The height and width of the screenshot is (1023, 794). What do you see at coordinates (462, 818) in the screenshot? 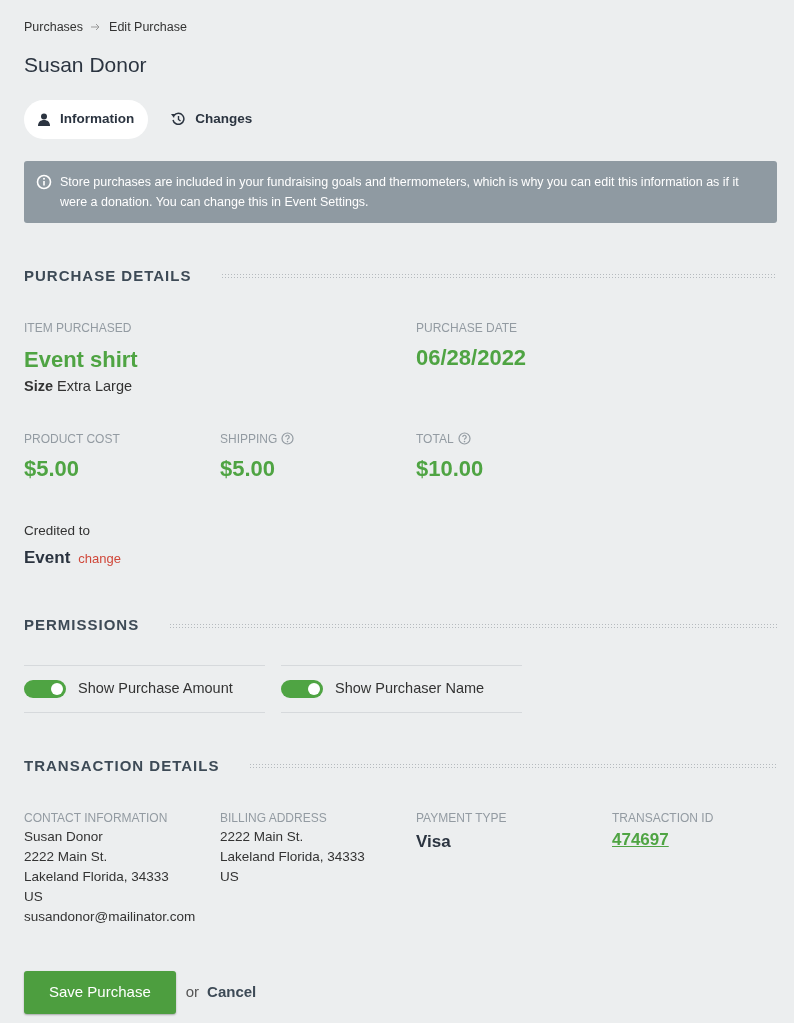
I see `field-label: PAYMENT TYPE` at bounding box center [462, 818].